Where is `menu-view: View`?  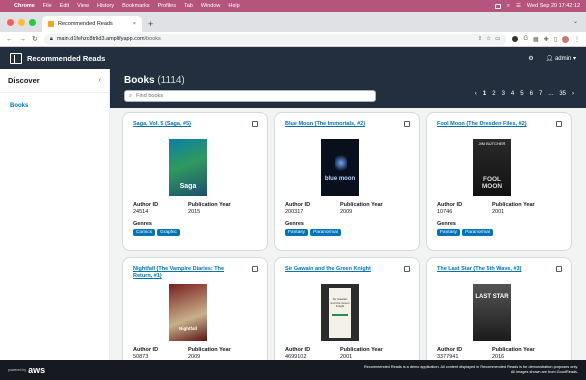
menu-view: View is located at coordinates (83, 6).